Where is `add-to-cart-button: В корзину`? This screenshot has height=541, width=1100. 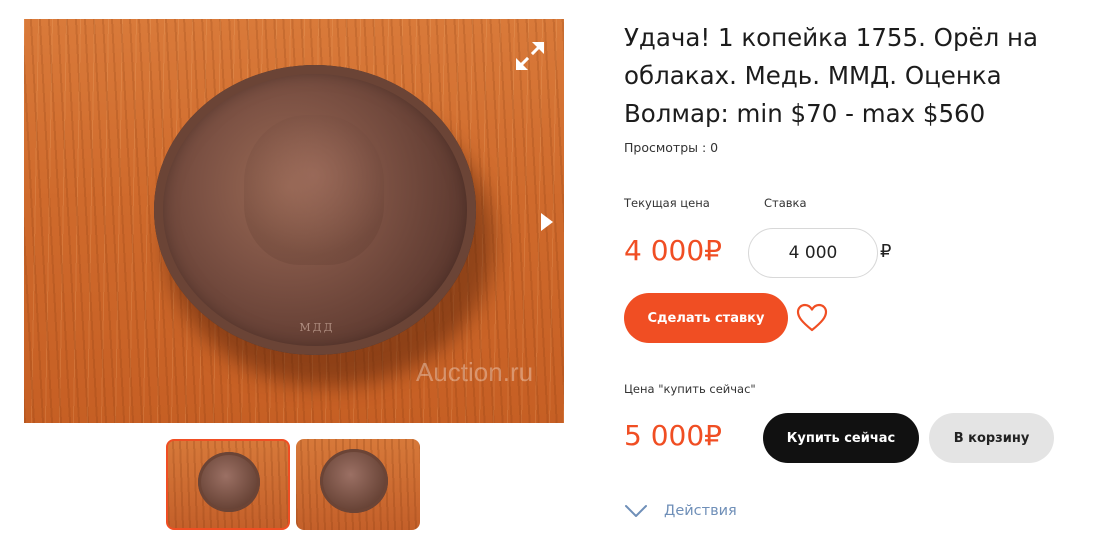
add-to-cart-button: В корзину is located at coordinates (991, 438).